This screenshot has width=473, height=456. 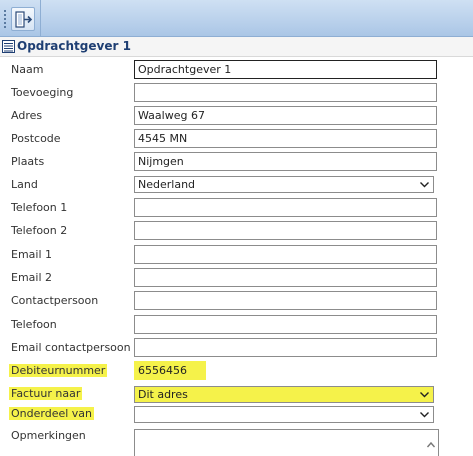 I want to click on email1-label: Email 1, so click(x=32, y=254).